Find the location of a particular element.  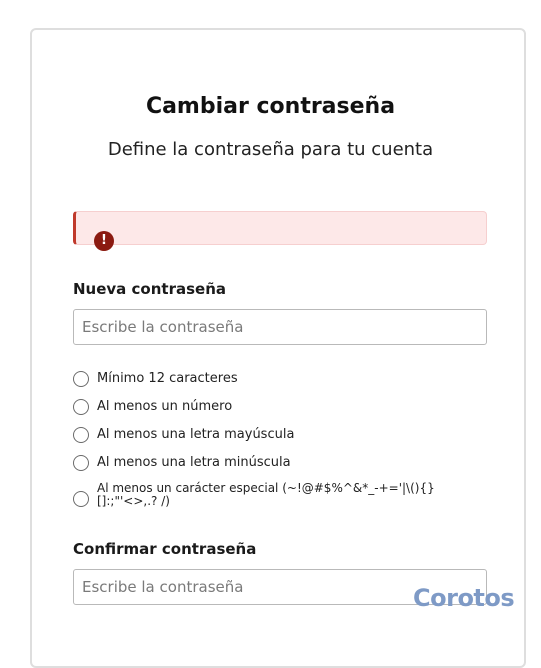

rule-label: Mínimo 12 caracteres is located at coordinates (167, 378).